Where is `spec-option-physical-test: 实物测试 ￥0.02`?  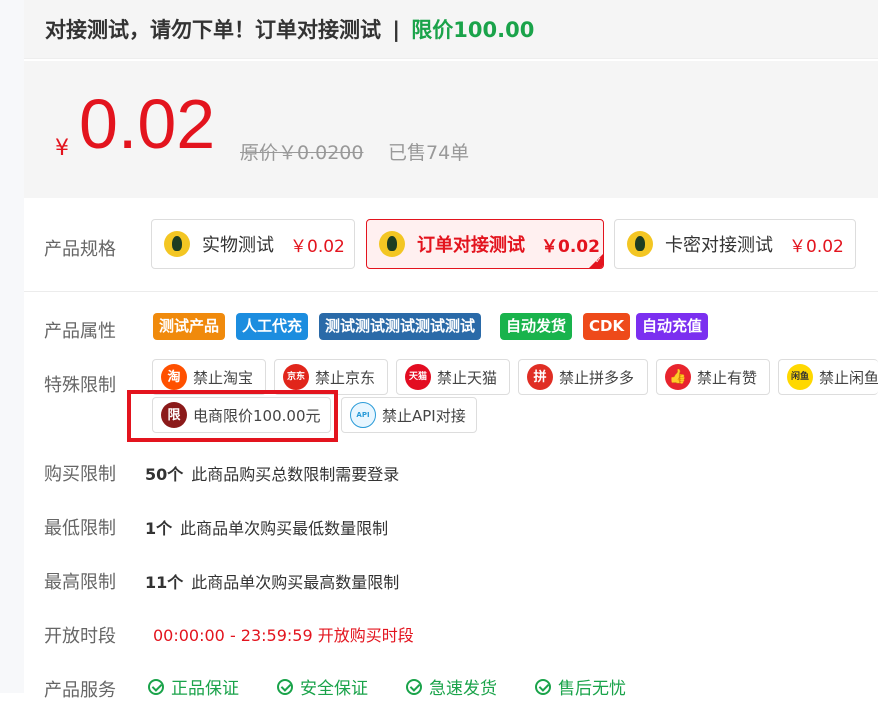
spec-option-physical-test: 实物测试 ￥0.02 is located at coordinates (253, 244).